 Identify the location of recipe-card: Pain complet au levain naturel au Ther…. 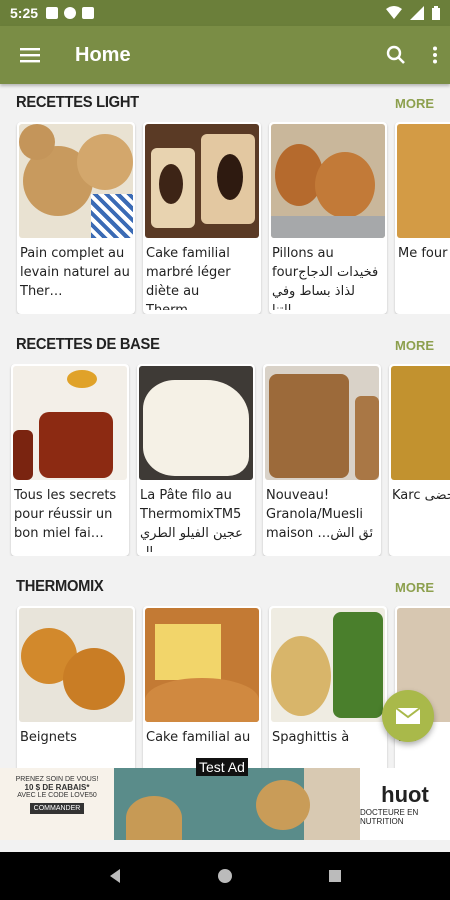
(76, 218).